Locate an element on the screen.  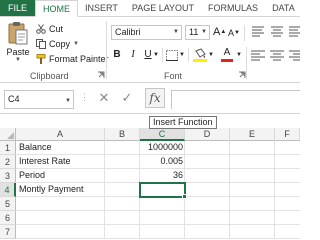
column-header-b: B is located at coordinates (122, 134).